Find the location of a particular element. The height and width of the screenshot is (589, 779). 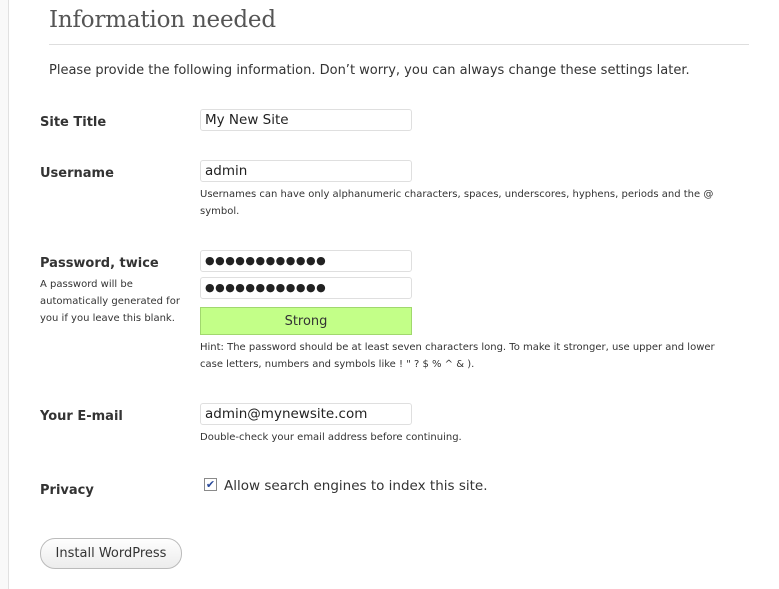

privacy-label: Privacy is located at coordinates (67, 490).